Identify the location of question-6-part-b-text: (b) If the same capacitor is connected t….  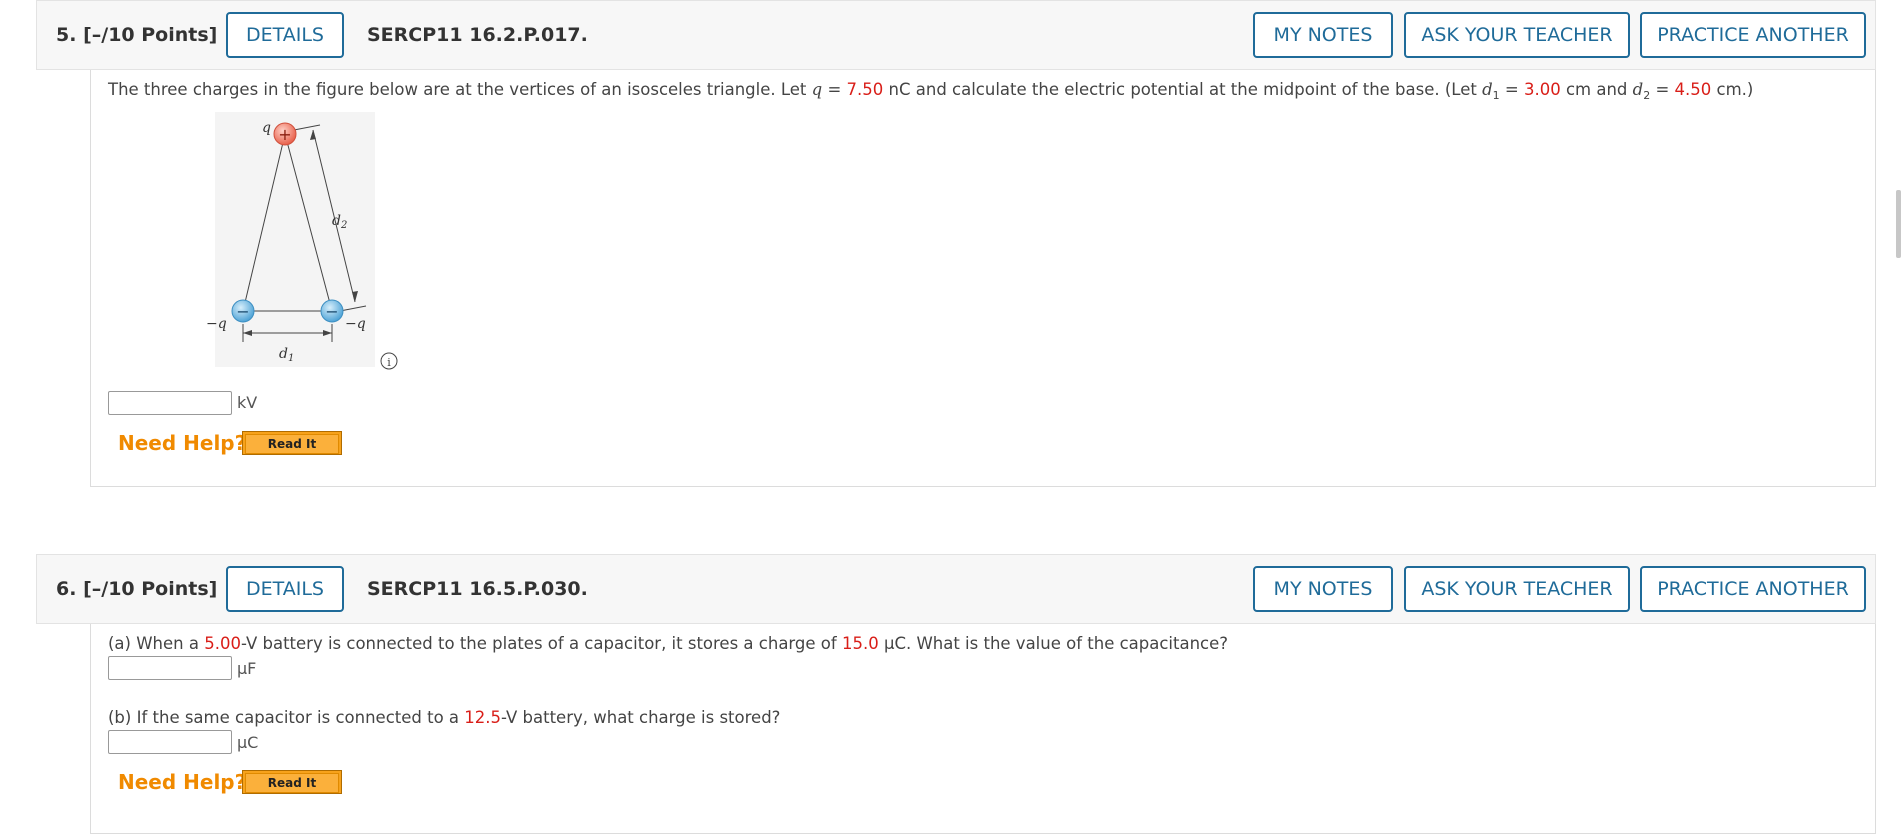
(444, 717).